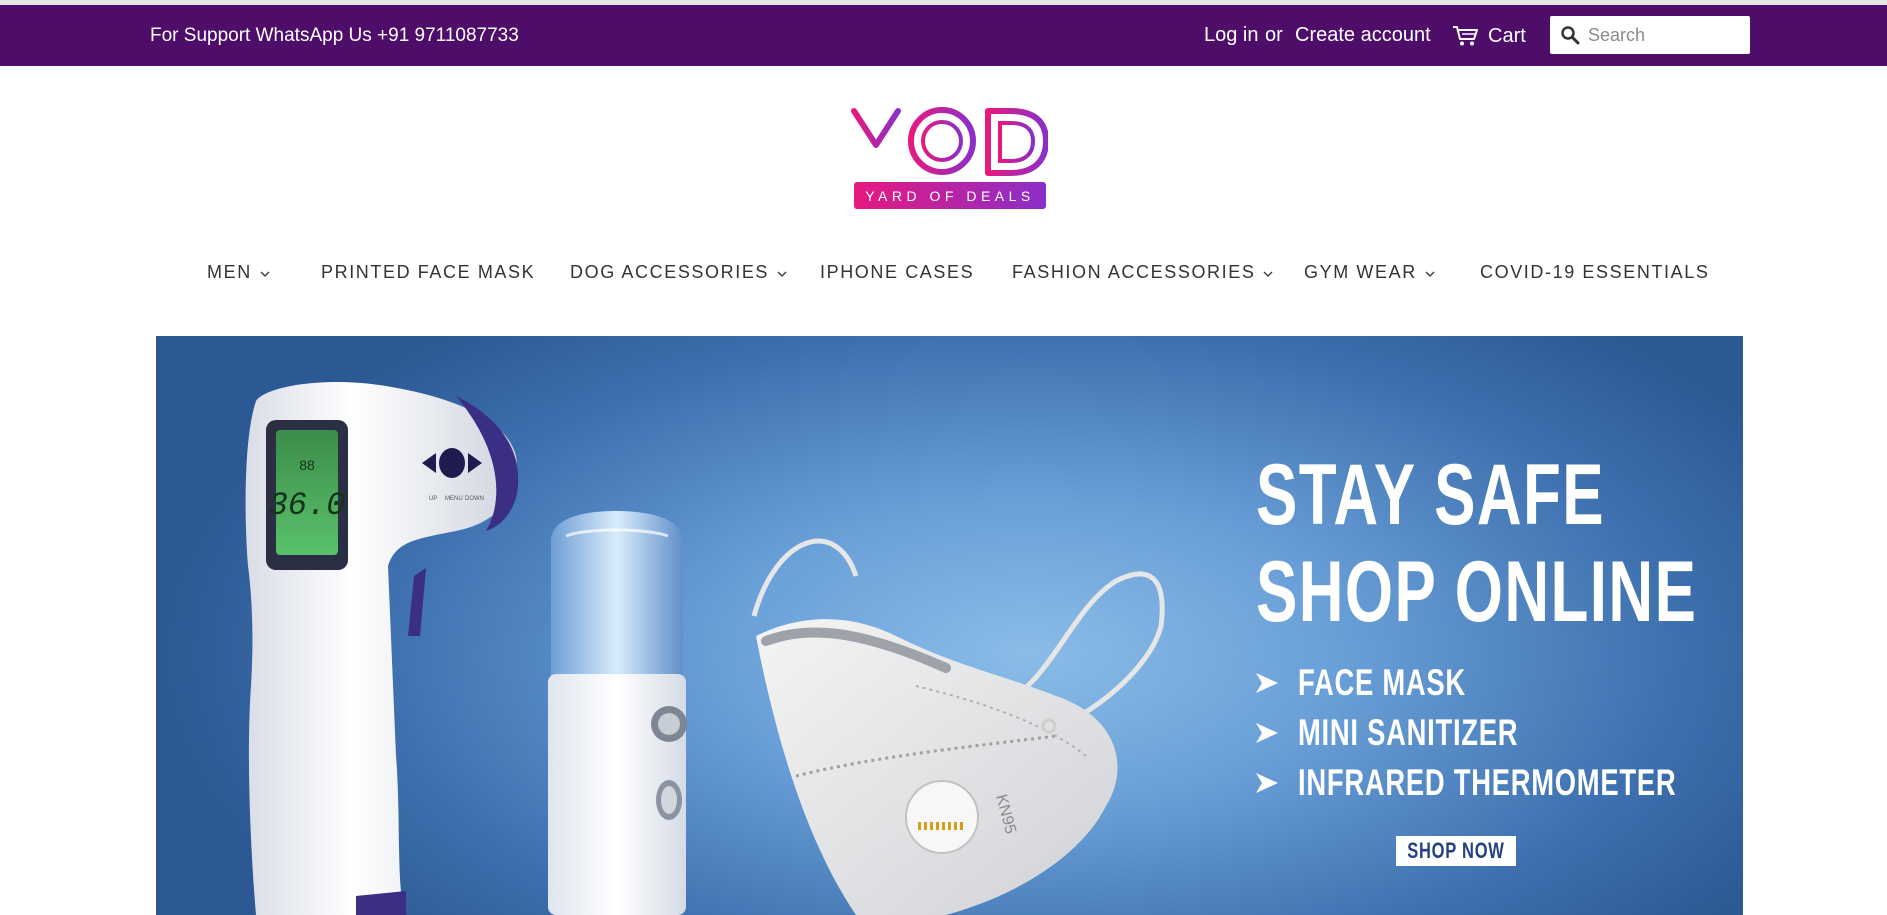  Describe the element at coordinates (1487, 782) in the screenshot. I see `banner-bullet-text: INFRARED THERMOMETER` at that location.